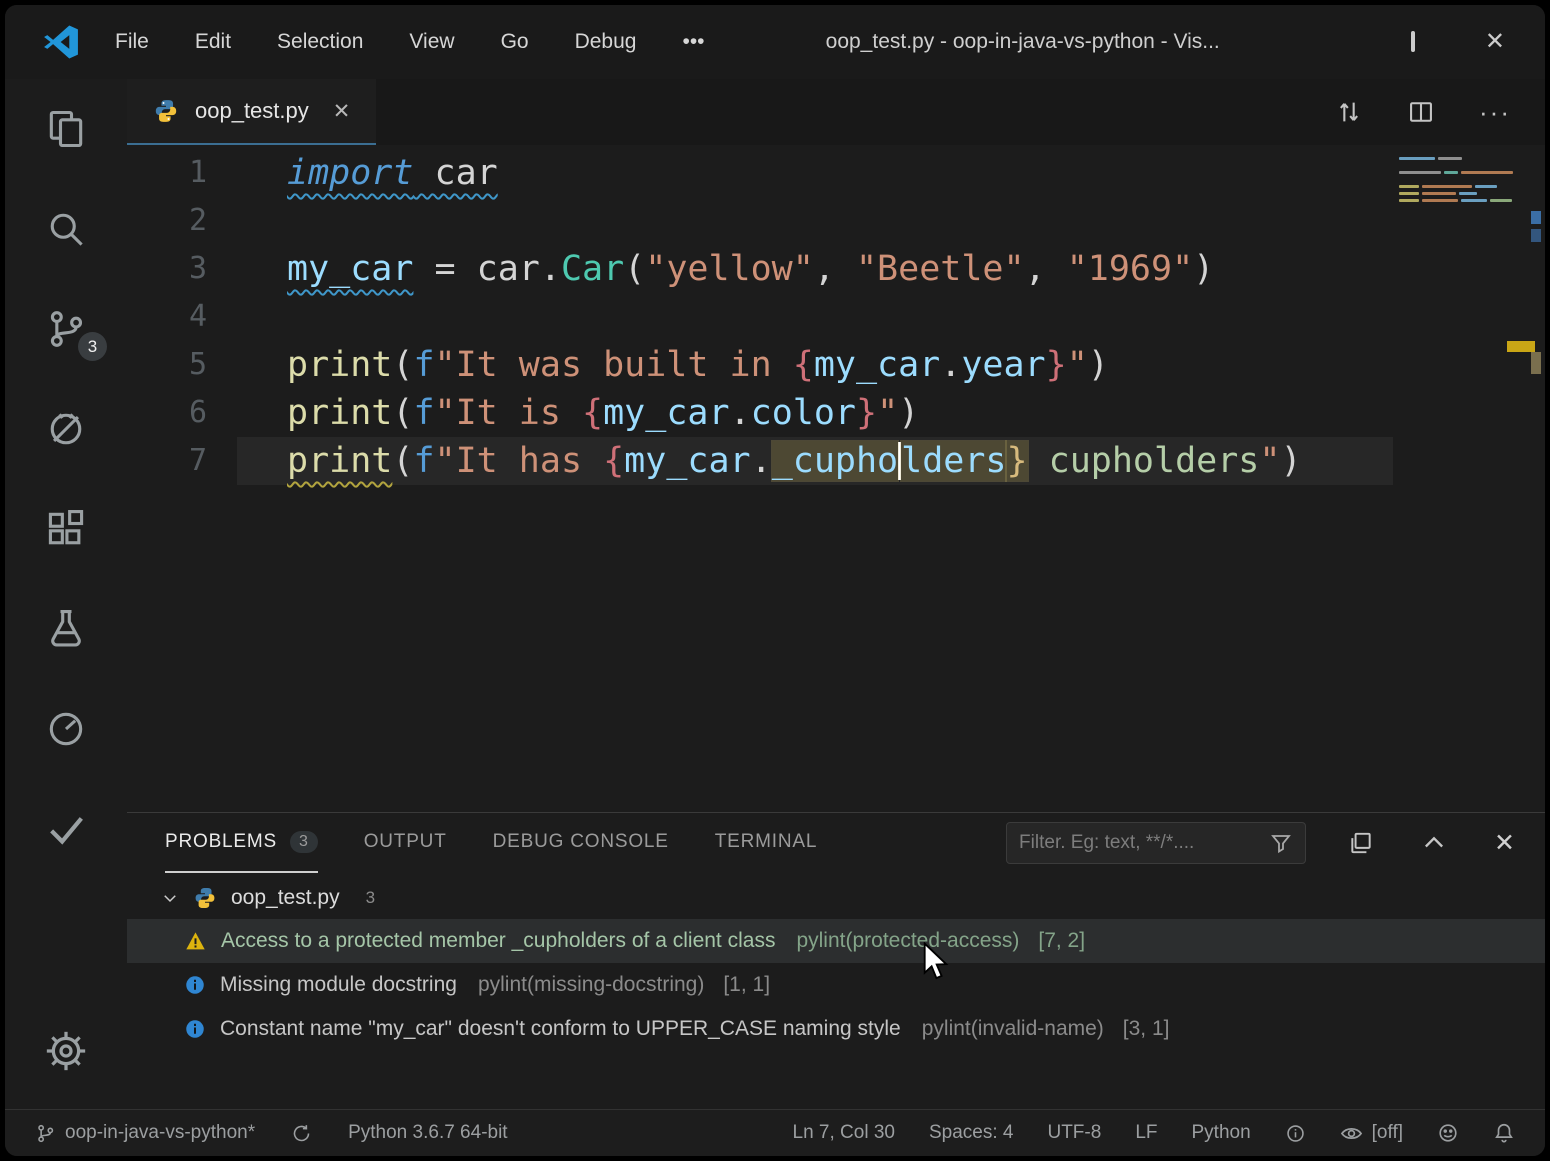 Image resolution: width=1550 pixels, height=1161 pixels. What do you see at coordinates (1495, 42) in the screenshot?
I see `close-button: ✕` at bounding box center [1495, 42].